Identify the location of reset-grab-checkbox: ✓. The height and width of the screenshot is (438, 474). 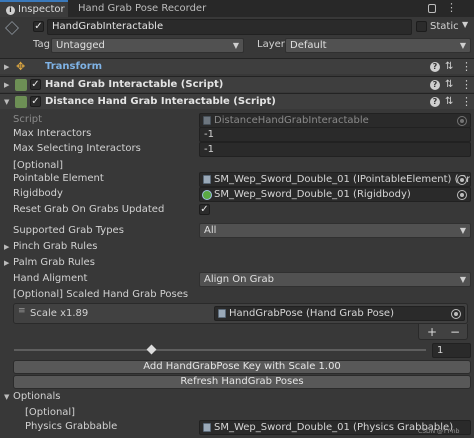
(204, 209).